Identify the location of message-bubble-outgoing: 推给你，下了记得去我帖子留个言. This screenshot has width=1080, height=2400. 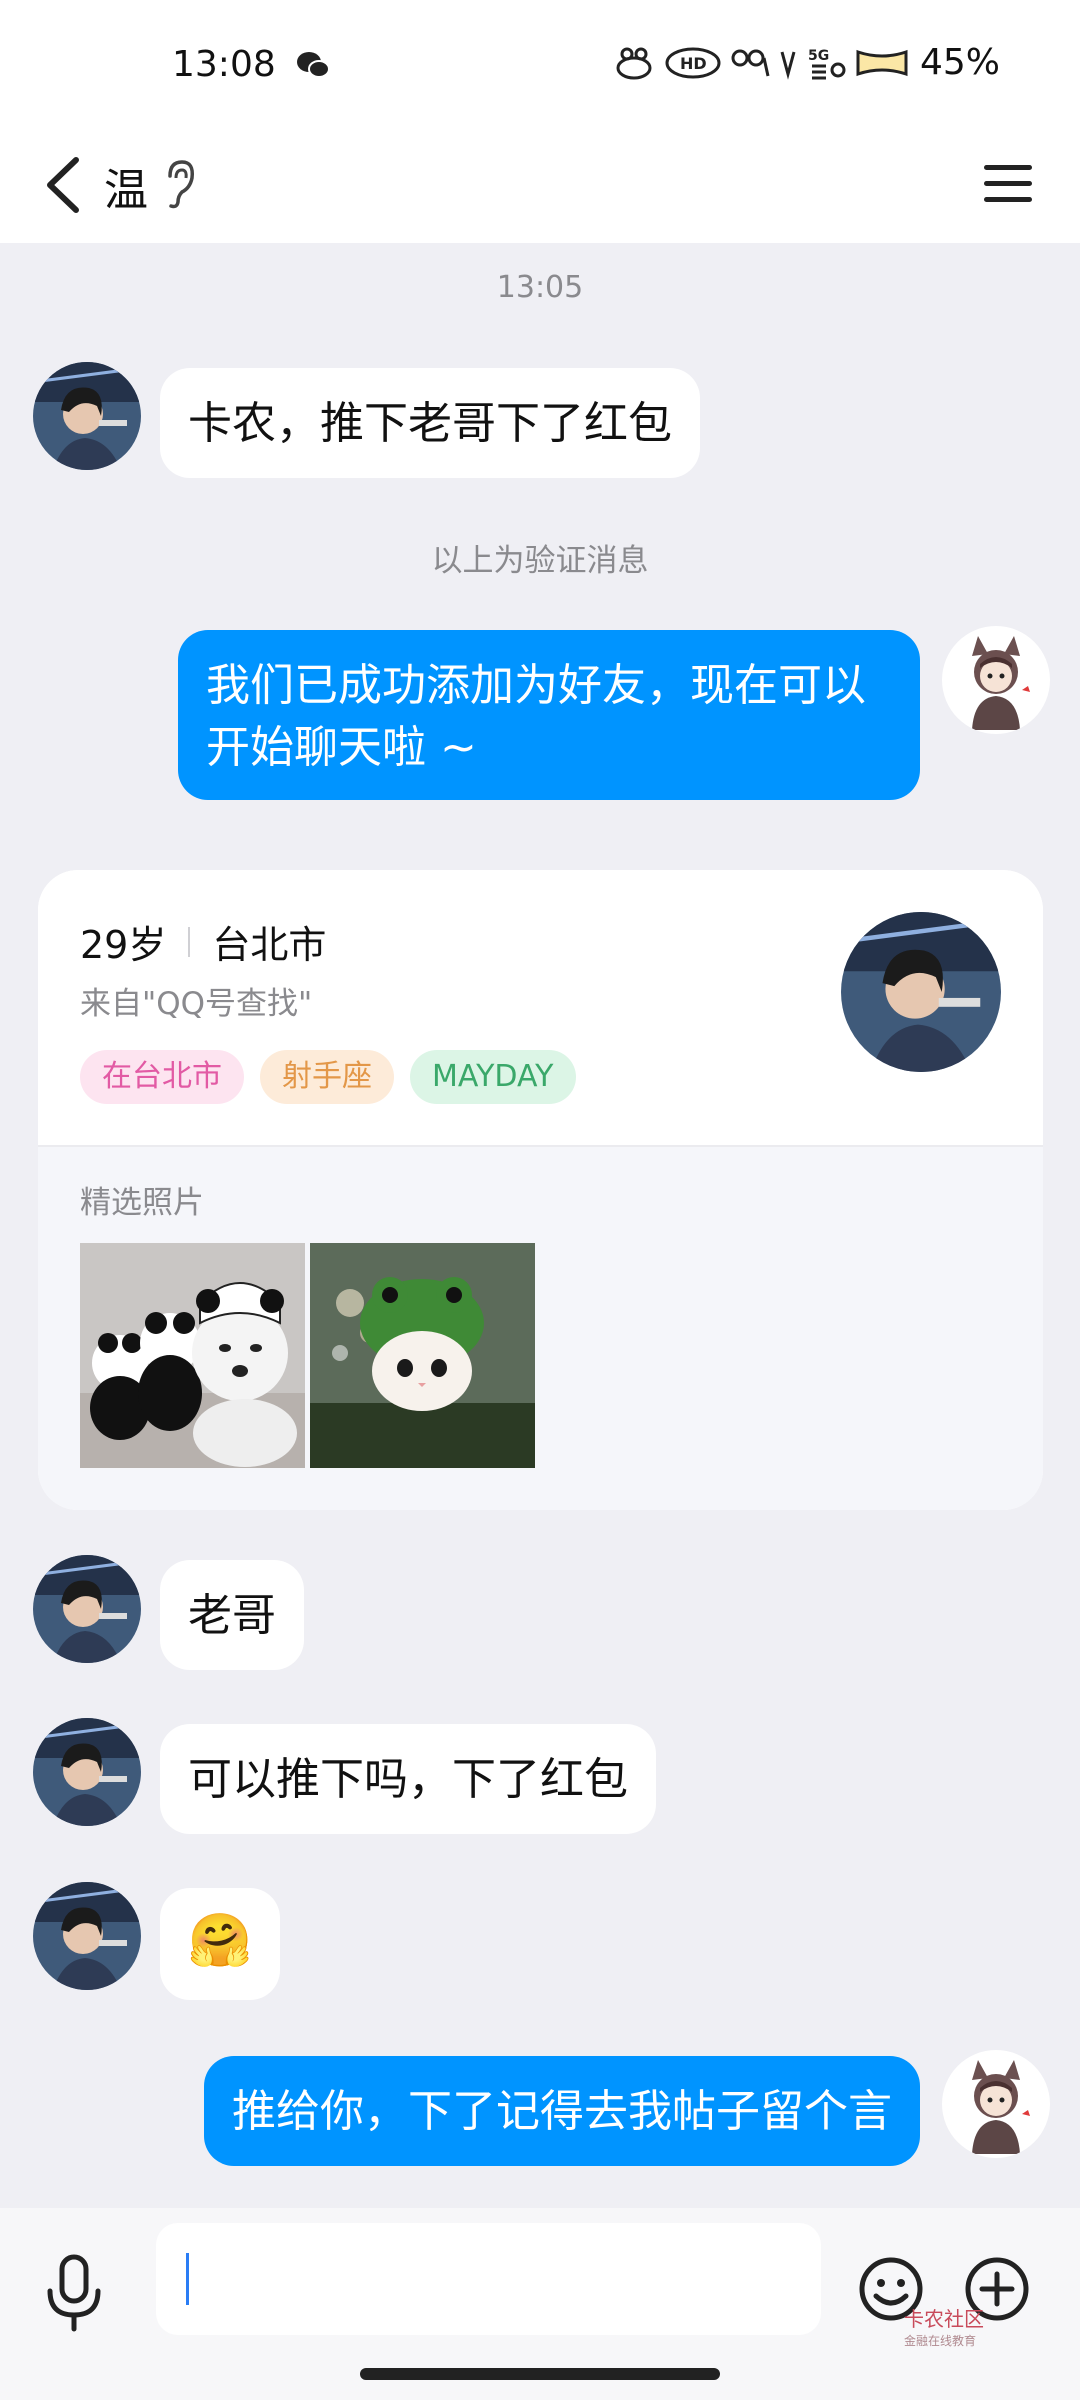
(562, 2111).